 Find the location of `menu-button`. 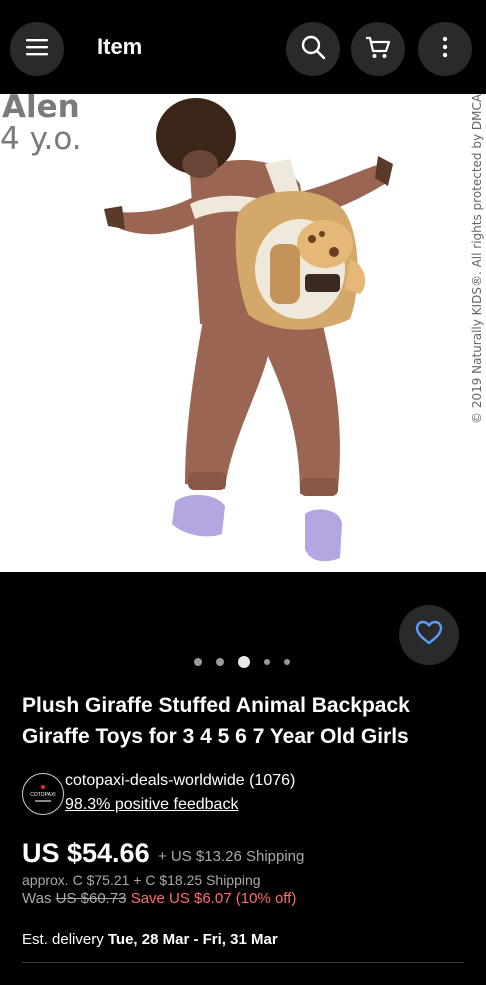

menu-button is located at coordinates (37, 49).